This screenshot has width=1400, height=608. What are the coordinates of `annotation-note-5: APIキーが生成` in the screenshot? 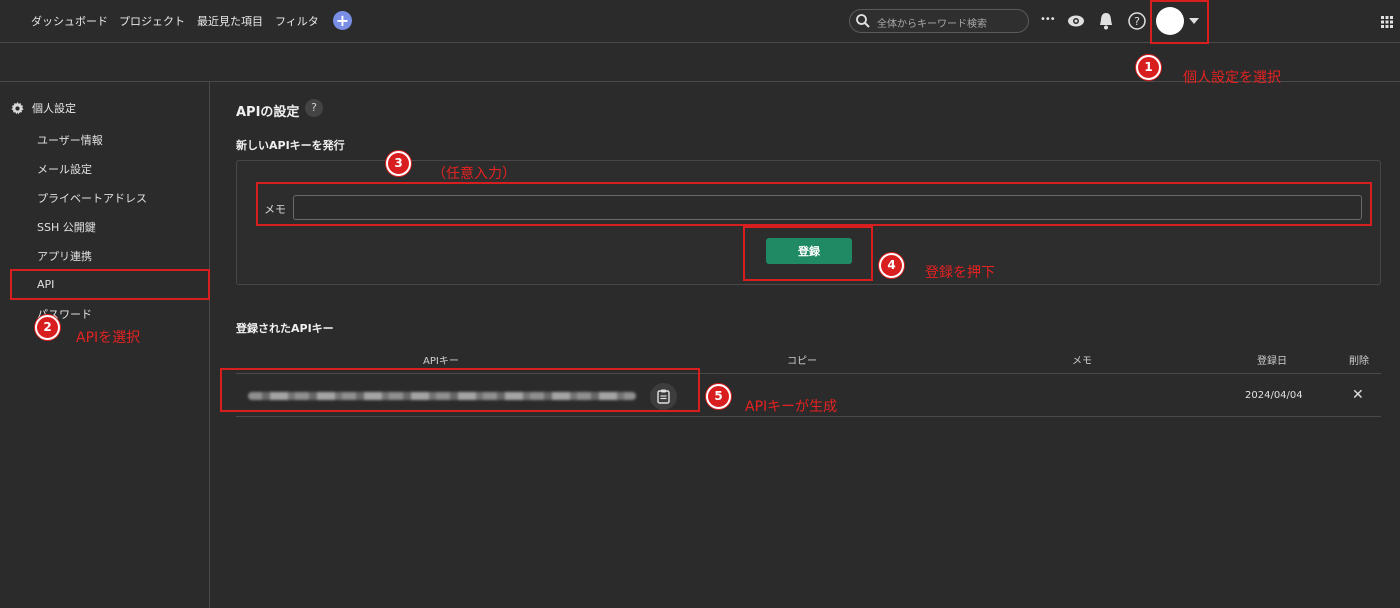 It's located at (791, 407).